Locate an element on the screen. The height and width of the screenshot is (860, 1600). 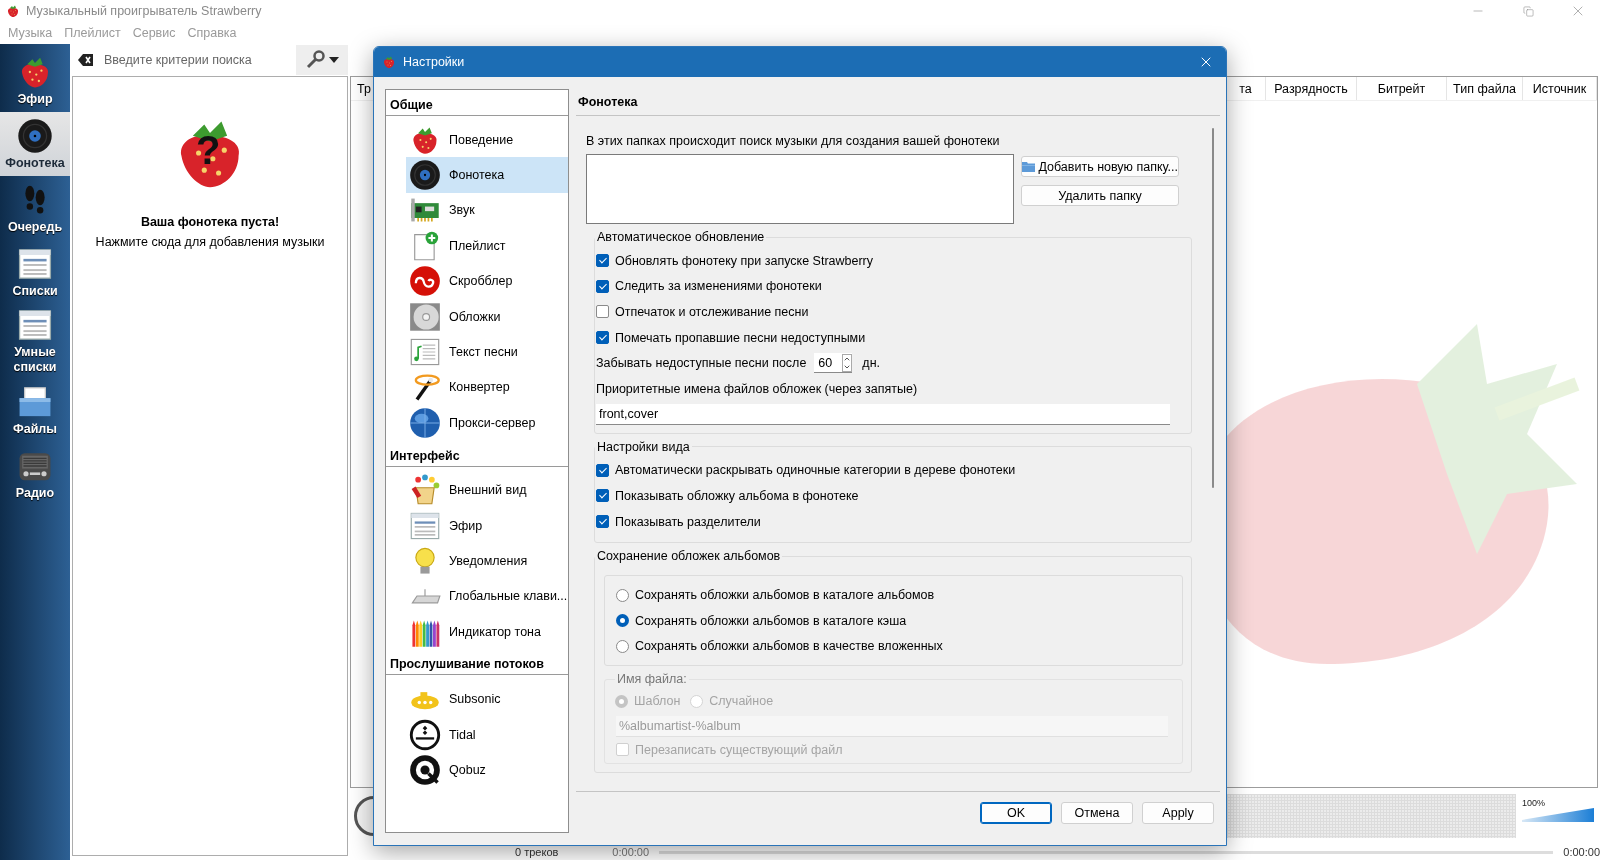
sidebar-item: Умные списки is located at coordinates (35, 341).